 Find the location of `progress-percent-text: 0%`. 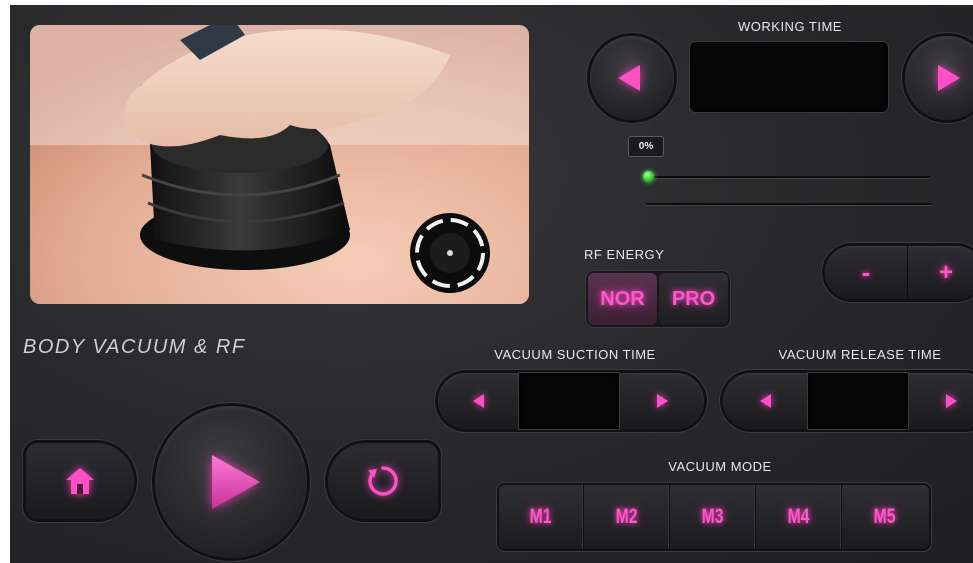

progress-percent-text: 0% is located at coordinates (646, 146).